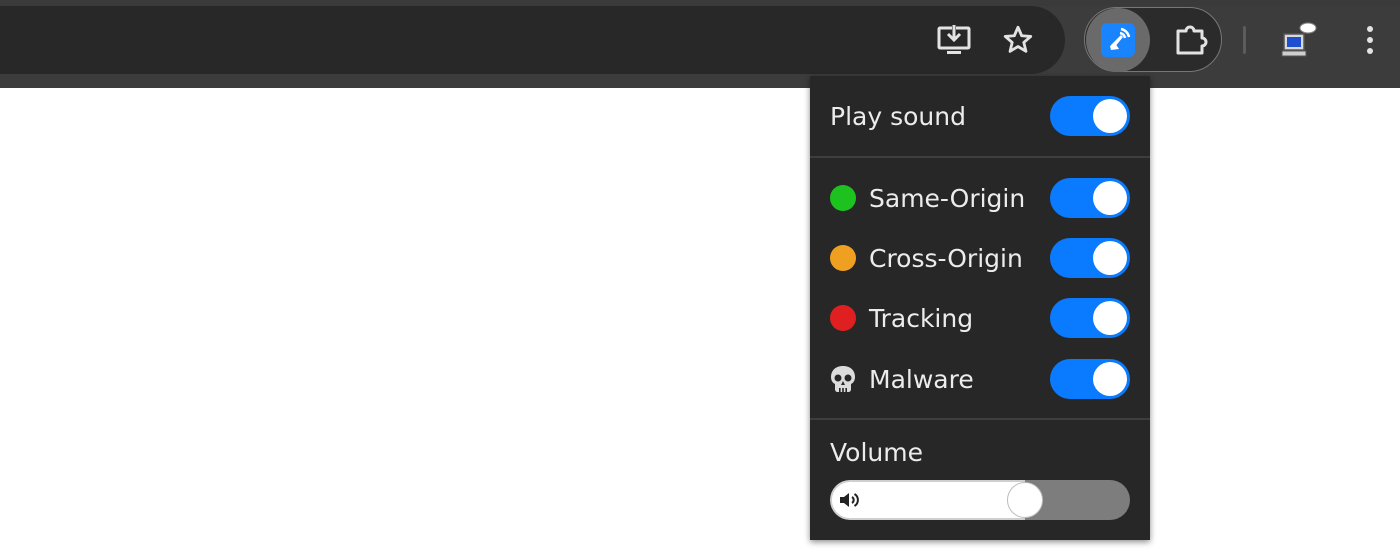 This screenshot has height=560, width=1400. What do you see at coordinates (980, 500) in the screenshot?
I see `volume-slider` at bounding box center [980, 500].